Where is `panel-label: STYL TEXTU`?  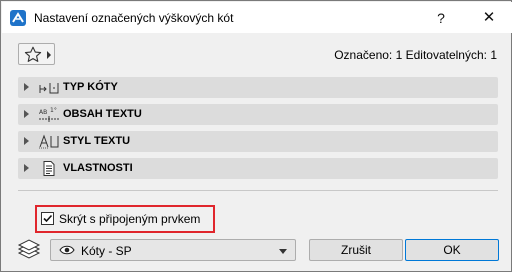 panel-label: STYL TEXTU is located at coordinates (97, 141).